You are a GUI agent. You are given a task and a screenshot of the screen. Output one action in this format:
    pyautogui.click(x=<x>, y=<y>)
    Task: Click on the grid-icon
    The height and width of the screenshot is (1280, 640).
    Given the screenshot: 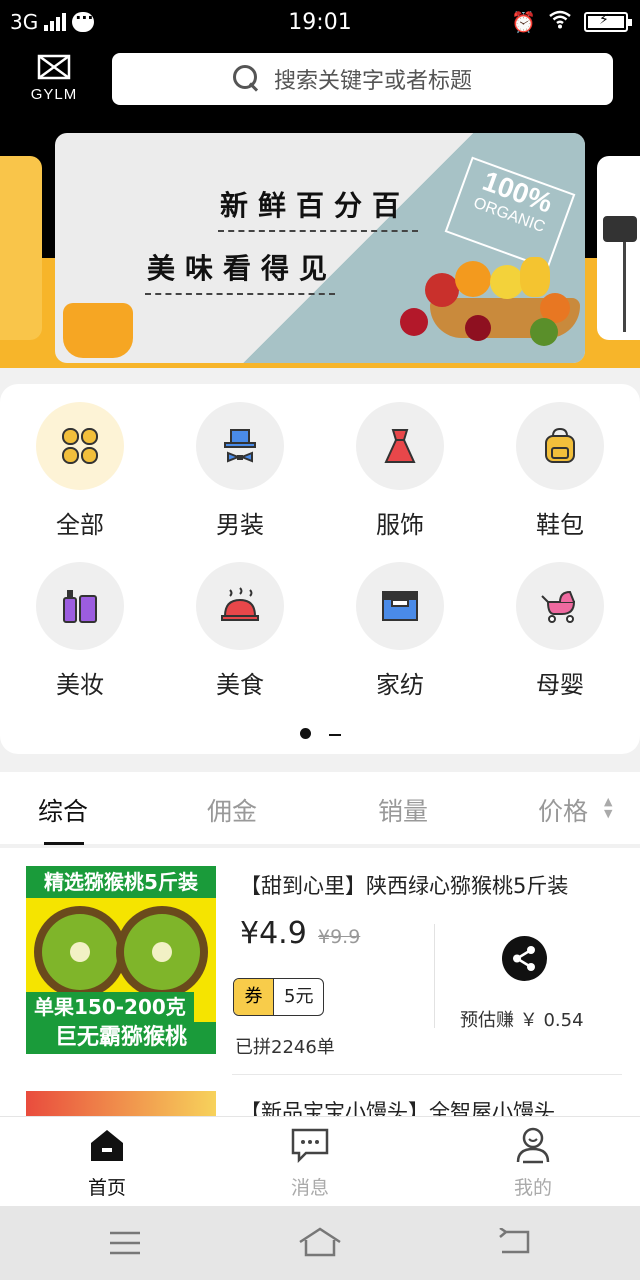 What is the action you would take?
    pyautogui.click(x=80, y=446)
    